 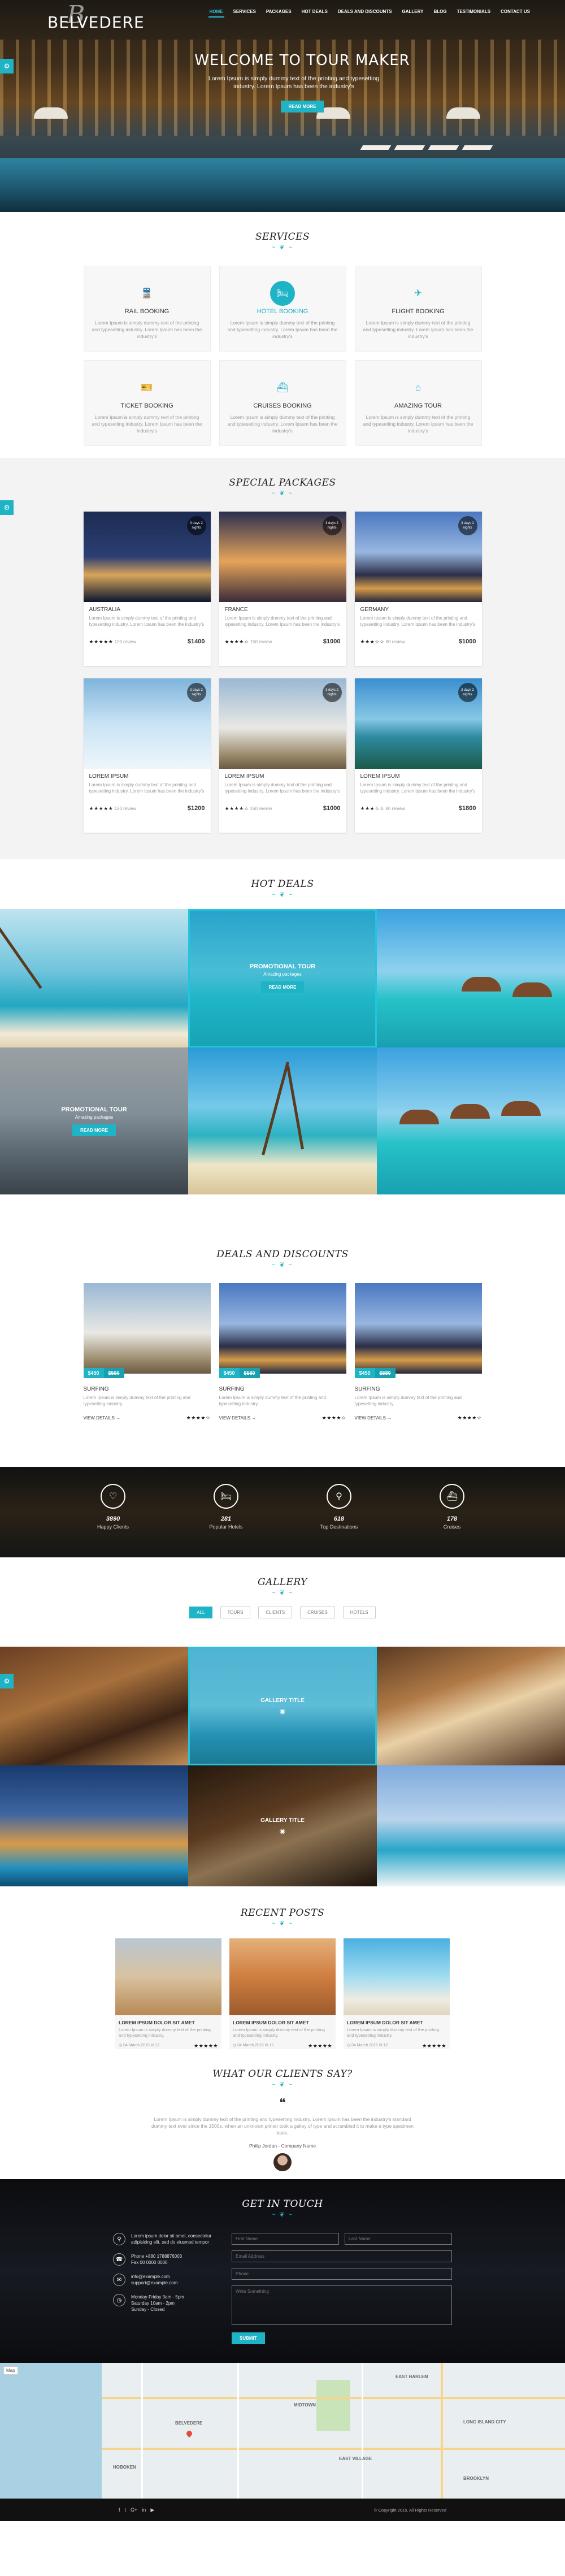 What do you see at coordinates (342, 2256) in the screenshot?
I see `email-field` at bounding box center [342, 2256].